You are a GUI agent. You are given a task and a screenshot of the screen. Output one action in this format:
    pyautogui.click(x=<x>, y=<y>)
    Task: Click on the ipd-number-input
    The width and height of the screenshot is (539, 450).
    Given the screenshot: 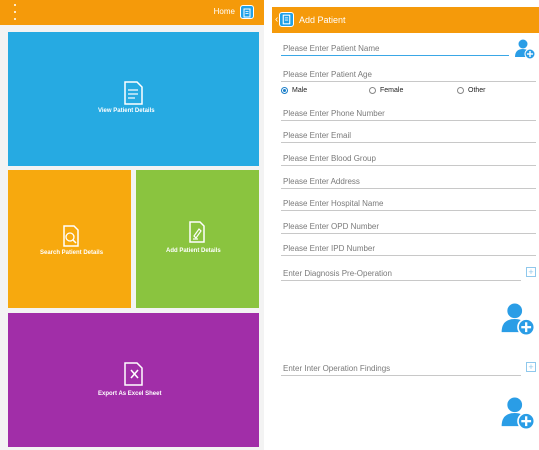 What is the action you would take?
    pyautogui.click(x=408, y=249)
    